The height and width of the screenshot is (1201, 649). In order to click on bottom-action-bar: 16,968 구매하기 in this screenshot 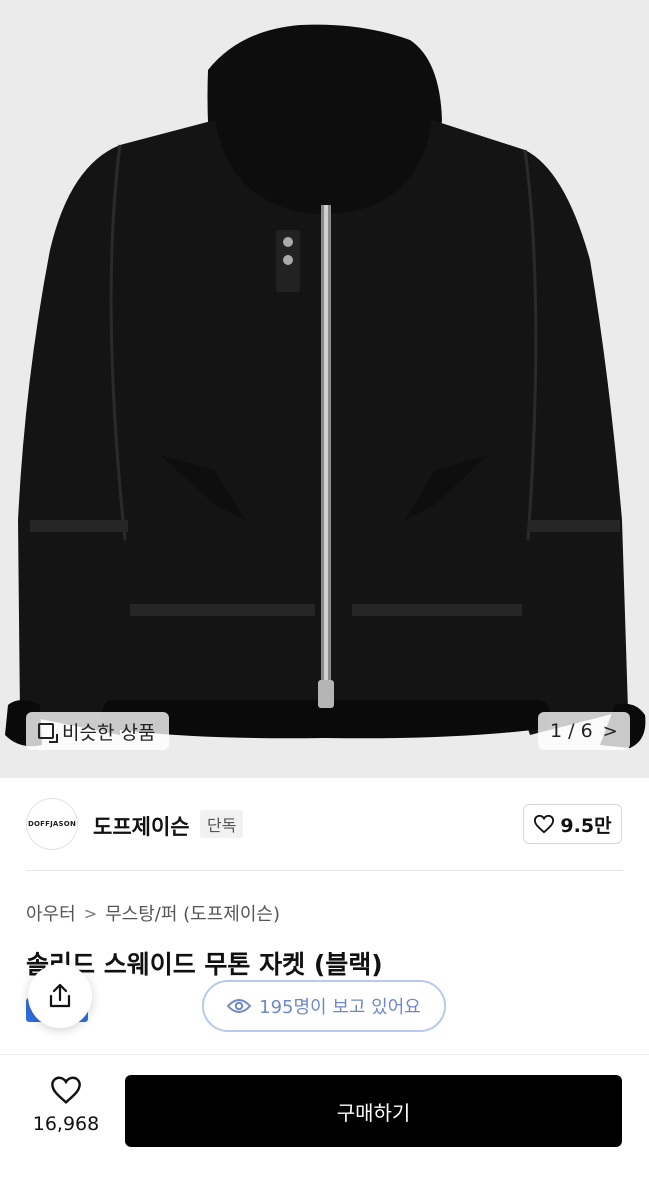, I will do `click(324, 1127)`.